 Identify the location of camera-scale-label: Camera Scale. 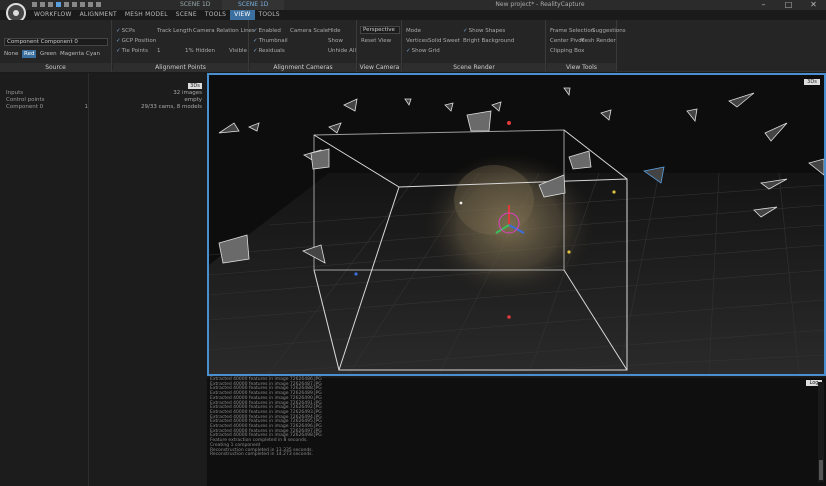
(309, 31).